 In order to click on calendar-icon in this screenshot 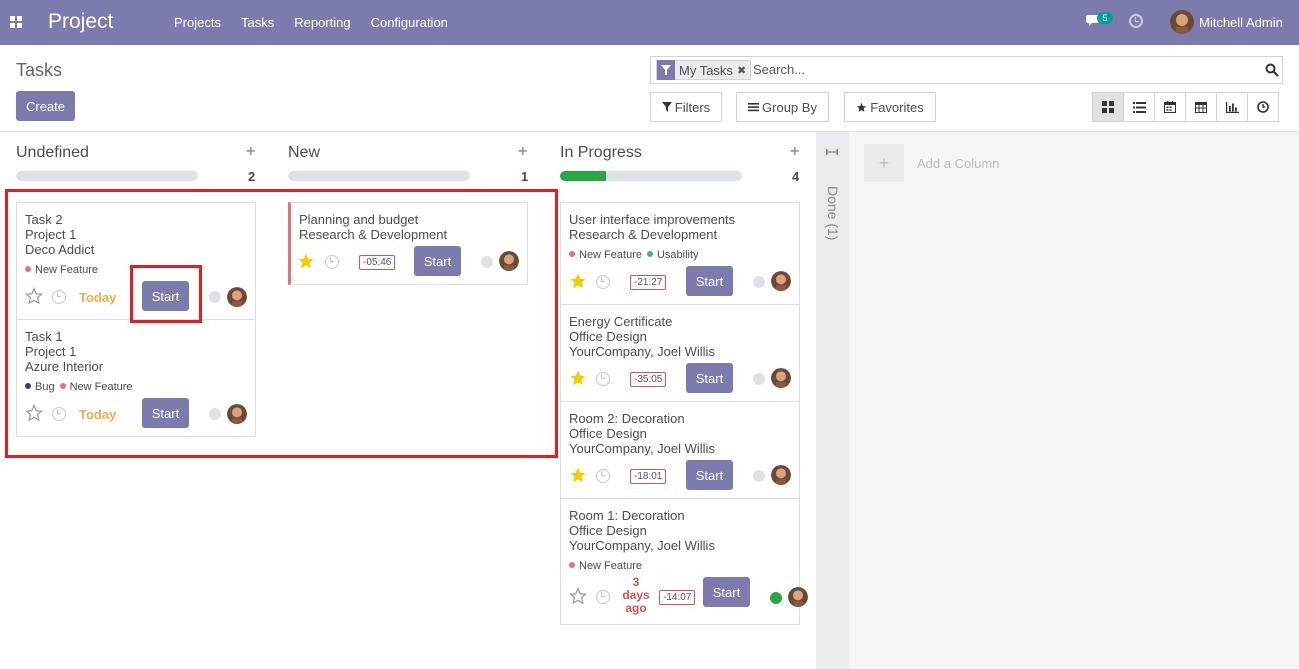, I will do `click(1170, 107)`.